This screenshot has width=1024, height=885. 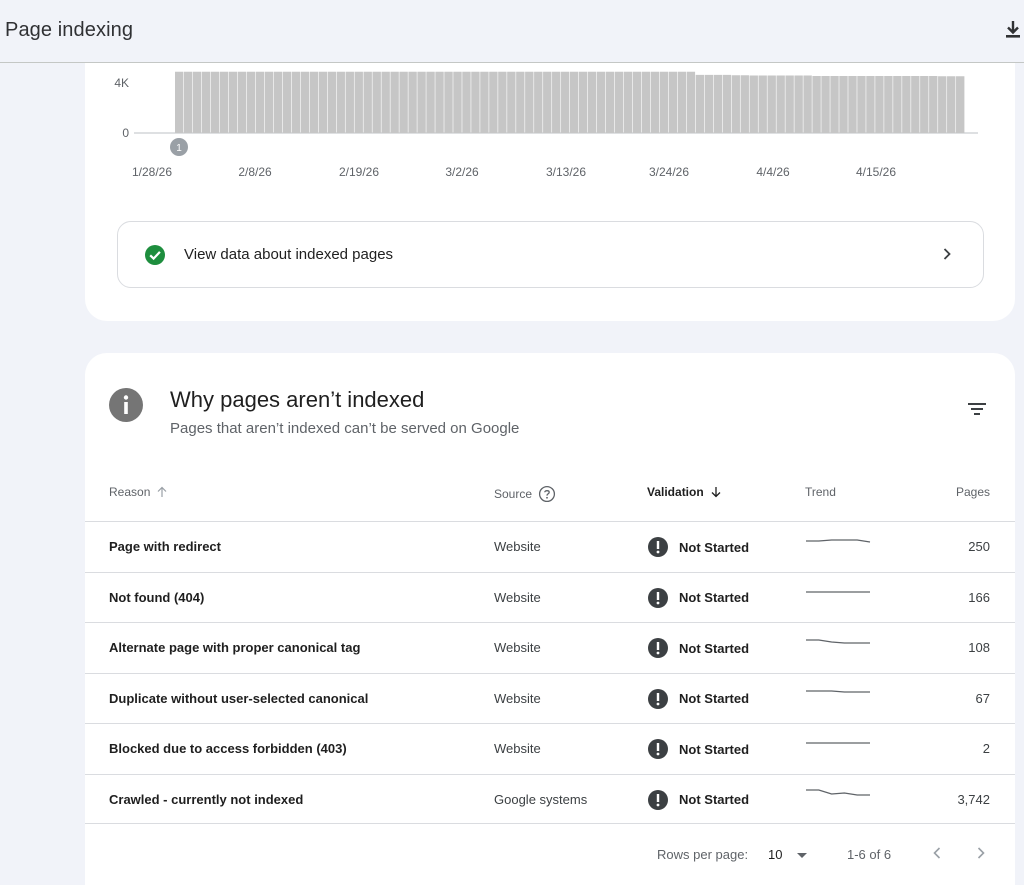 I want to click on rows-per-page-select: 10, so click(x=789, y=855).